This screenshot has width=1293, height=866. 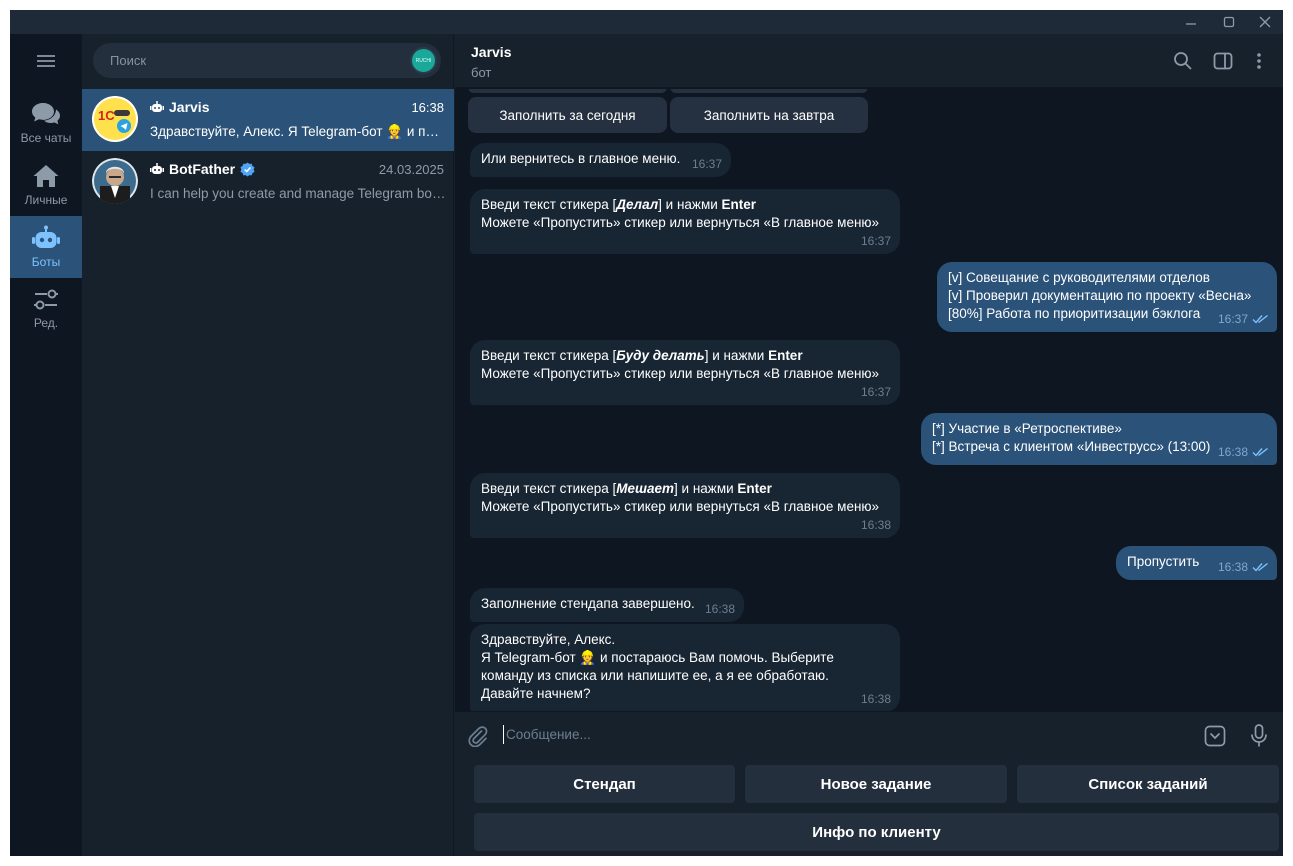 I want to click on message-text: Заполнение стендапа завершено., so click(x=588, y=603).